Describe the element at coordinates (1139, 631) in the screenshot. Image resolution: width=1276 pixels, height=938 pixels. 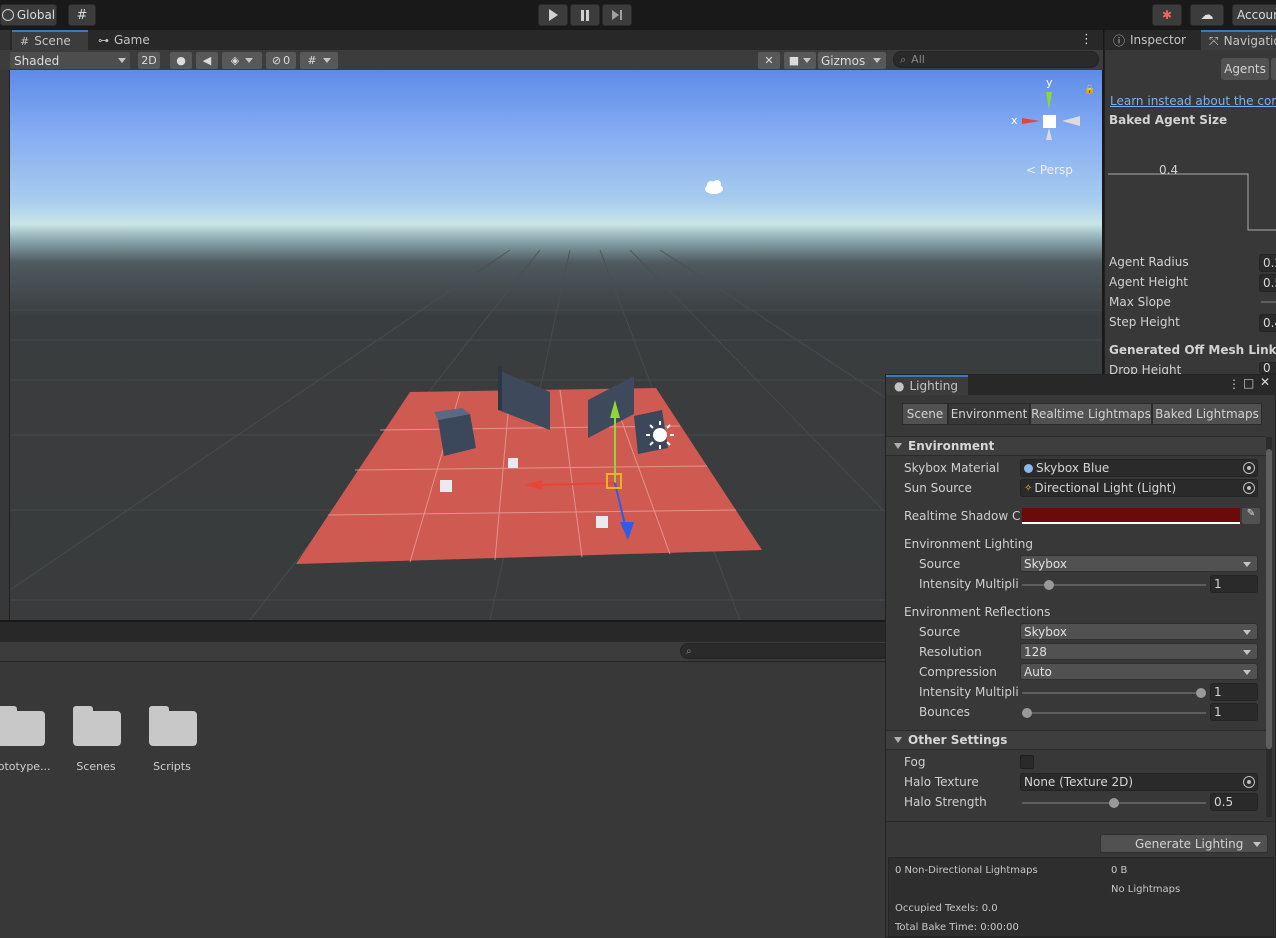
I see `reflections-source-select: Skybox` at that location.